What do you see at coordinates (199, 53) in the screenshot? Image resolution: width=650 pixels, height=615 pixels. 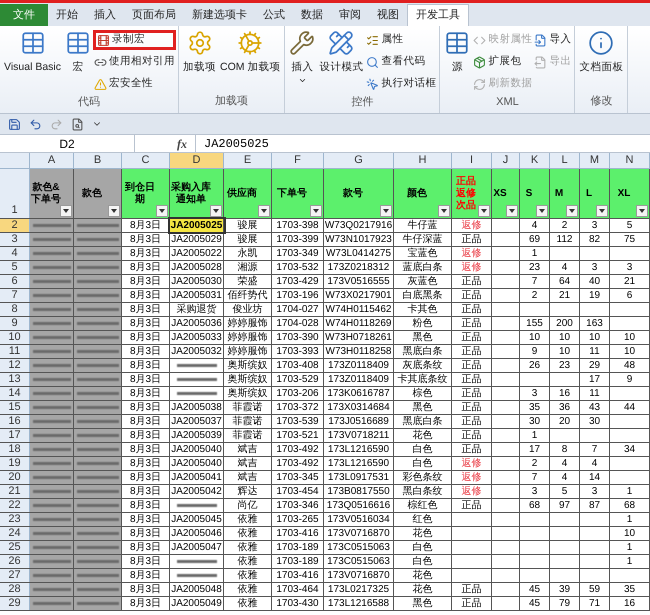 I see `ribbon-button: 加载项` at bounding box center [199, 53].